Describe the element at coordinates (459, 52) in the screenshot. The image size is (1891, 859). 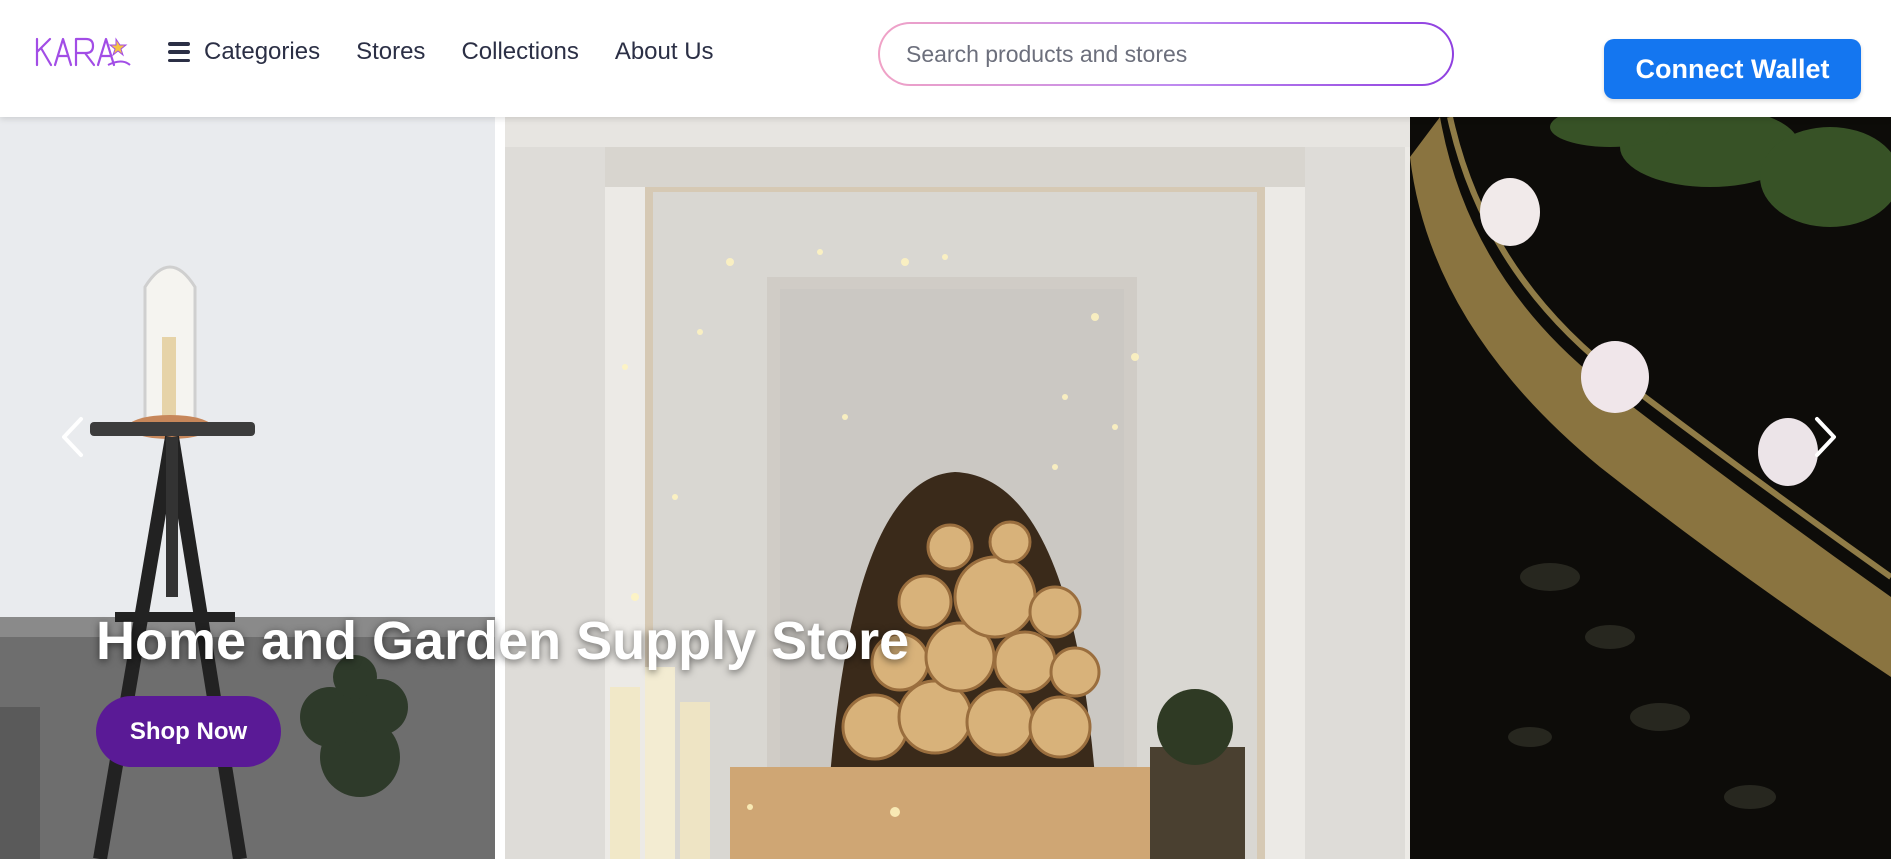
I see `main-nav: Categories Stores Collections About Us` at that location.